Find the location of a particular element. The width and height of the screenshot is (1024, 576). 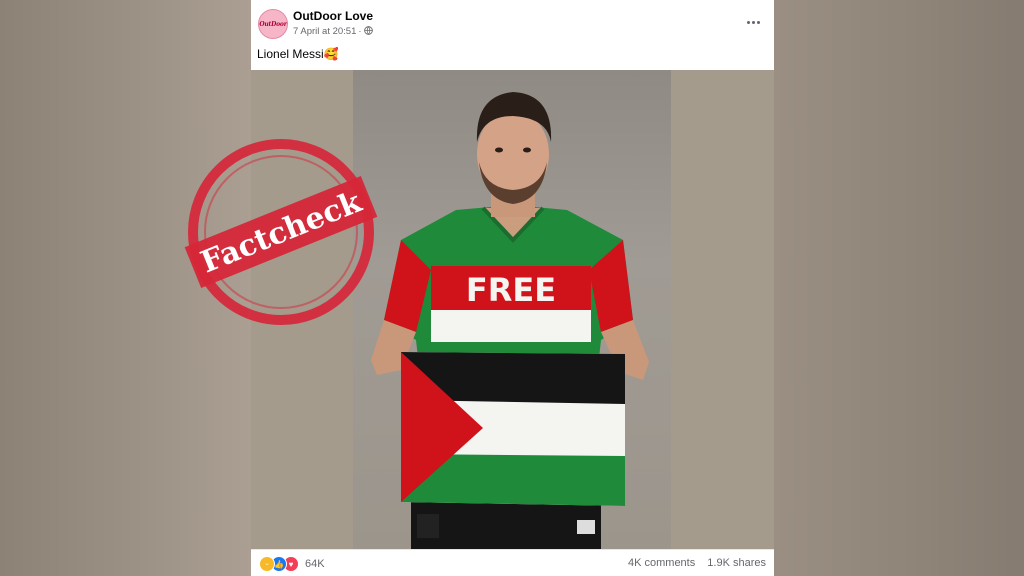

more-options-button is located at coordinates (753, 22).